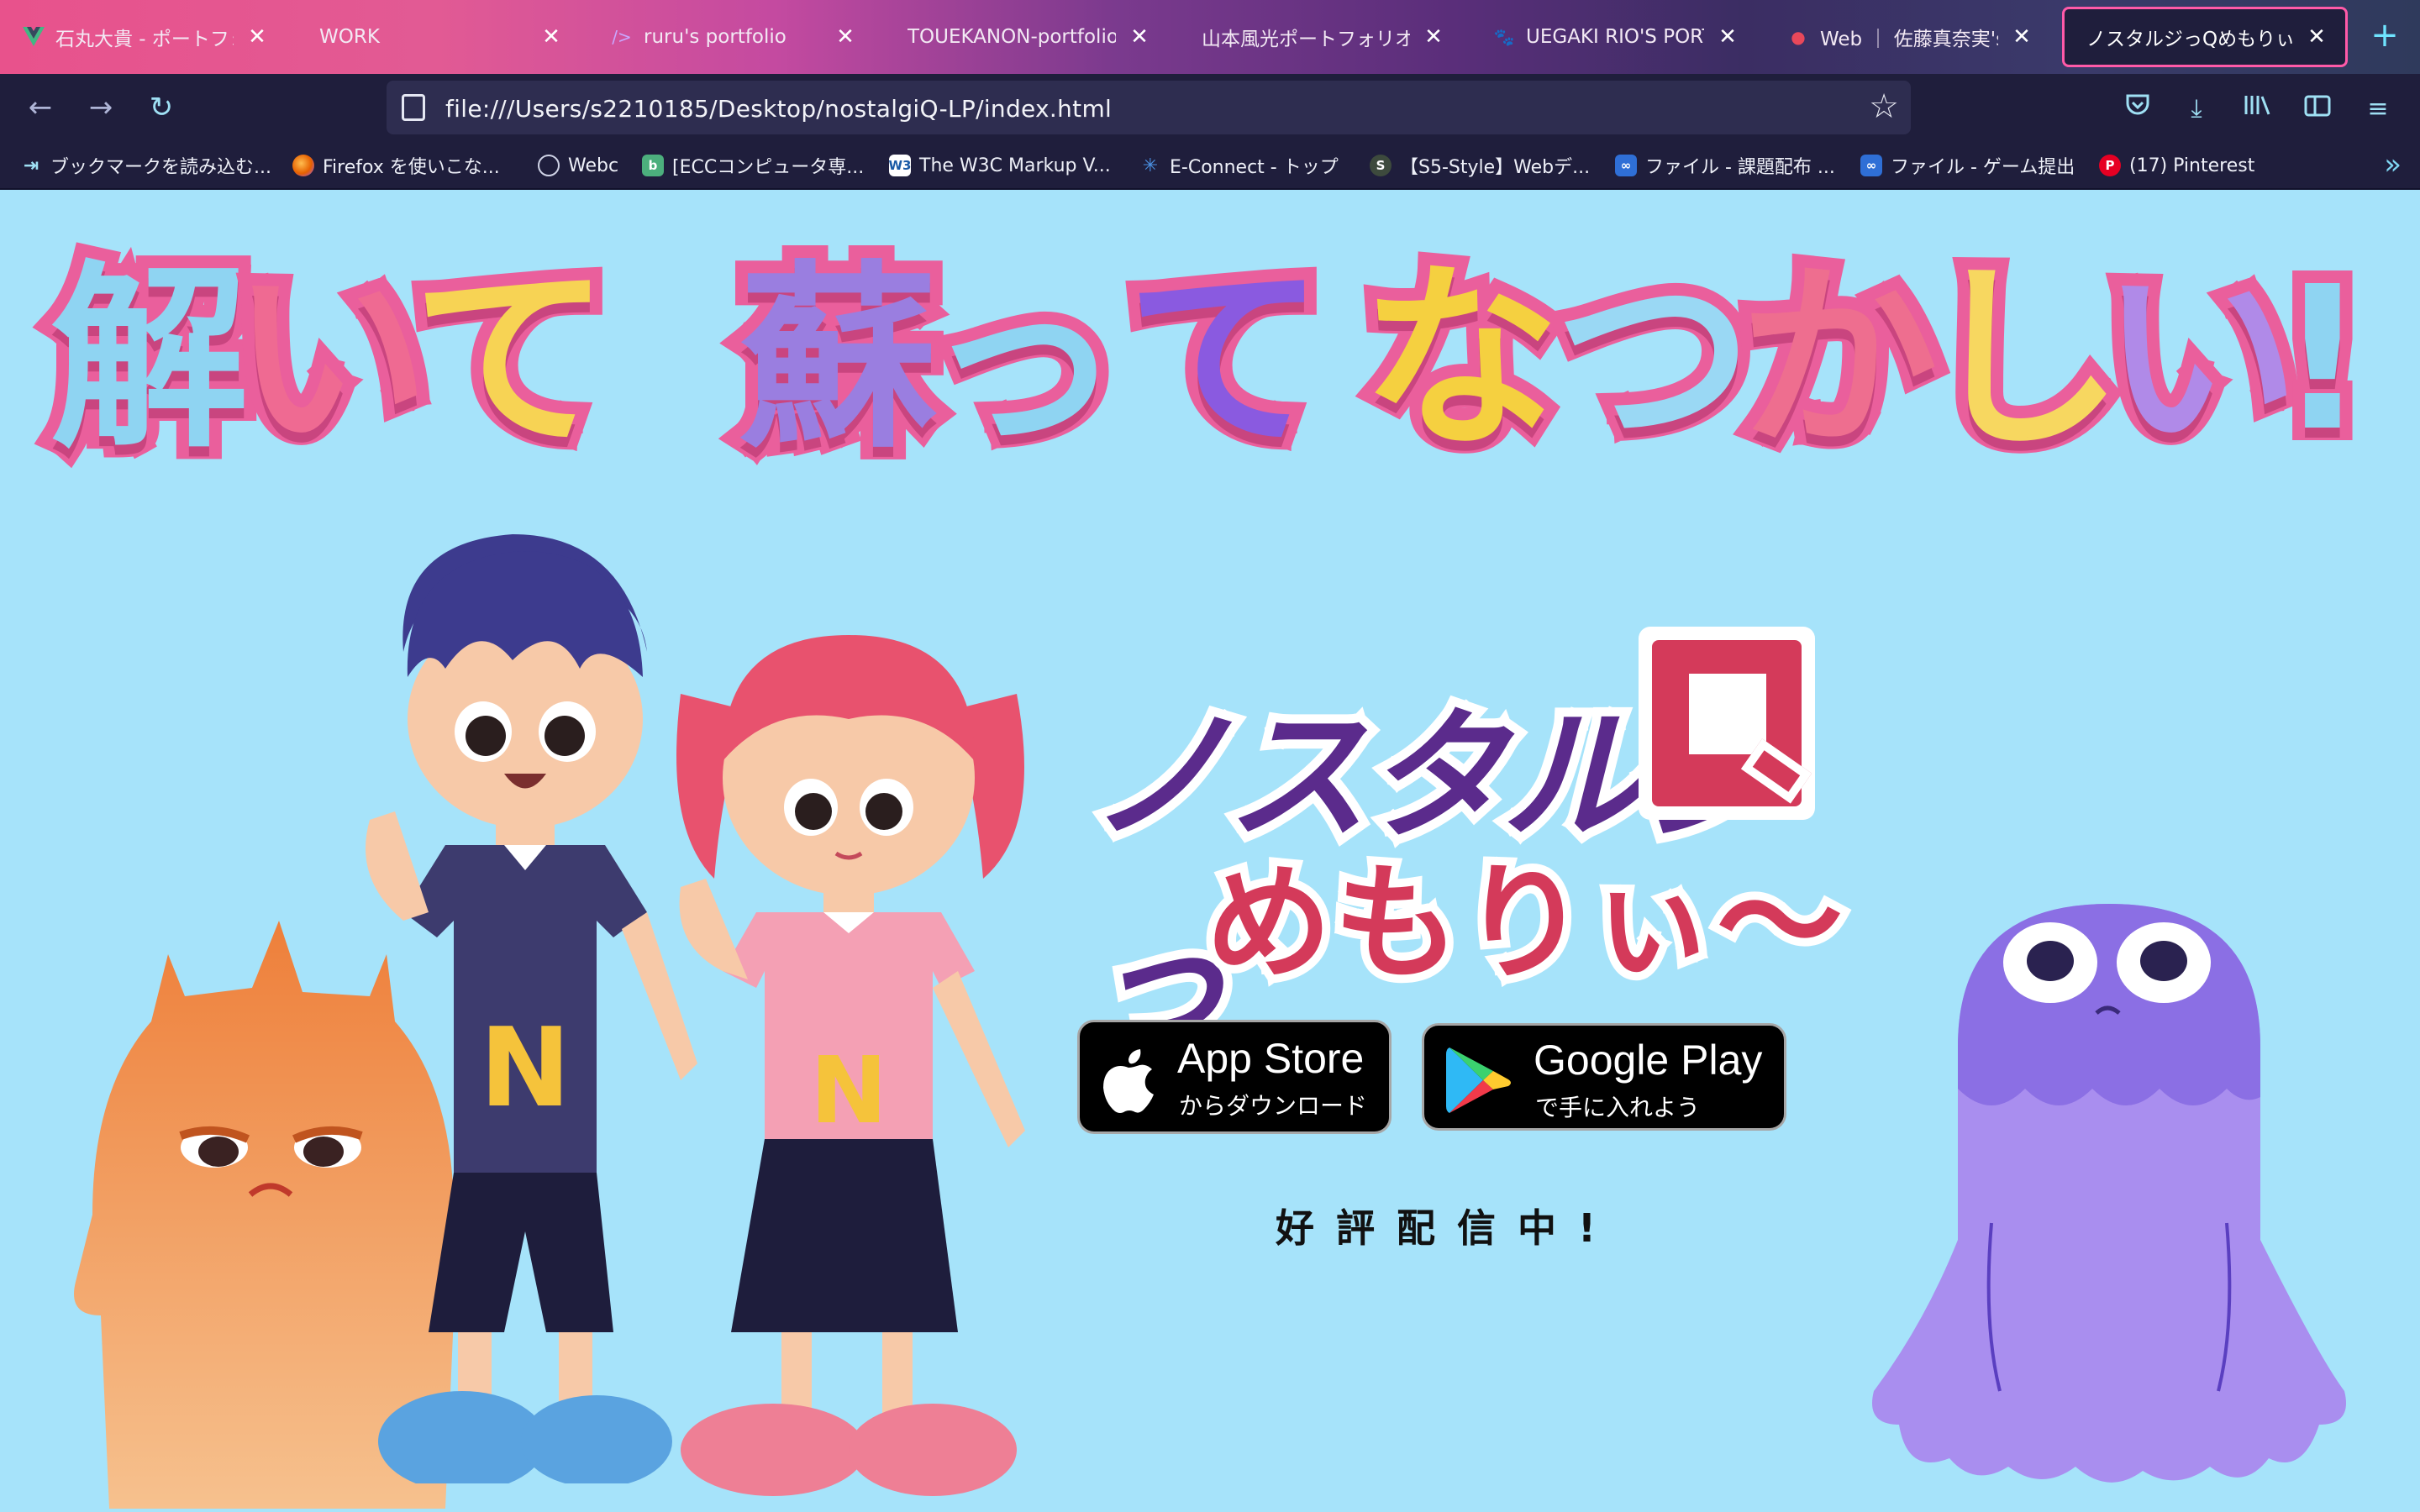  I want to click on headline-char: し, so click(2024, 359).